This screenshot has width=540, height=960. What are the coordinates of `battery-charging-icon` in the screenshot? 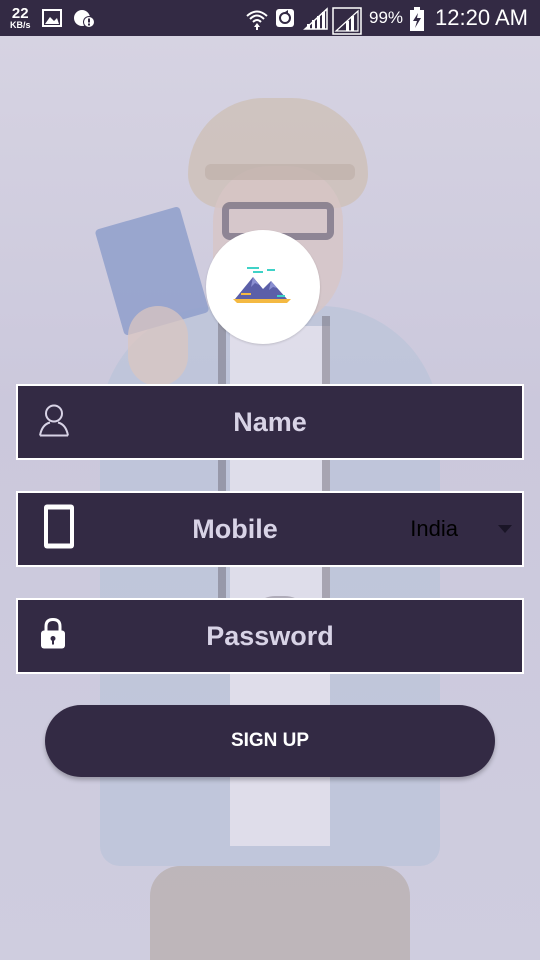 It's located at (417, 19).